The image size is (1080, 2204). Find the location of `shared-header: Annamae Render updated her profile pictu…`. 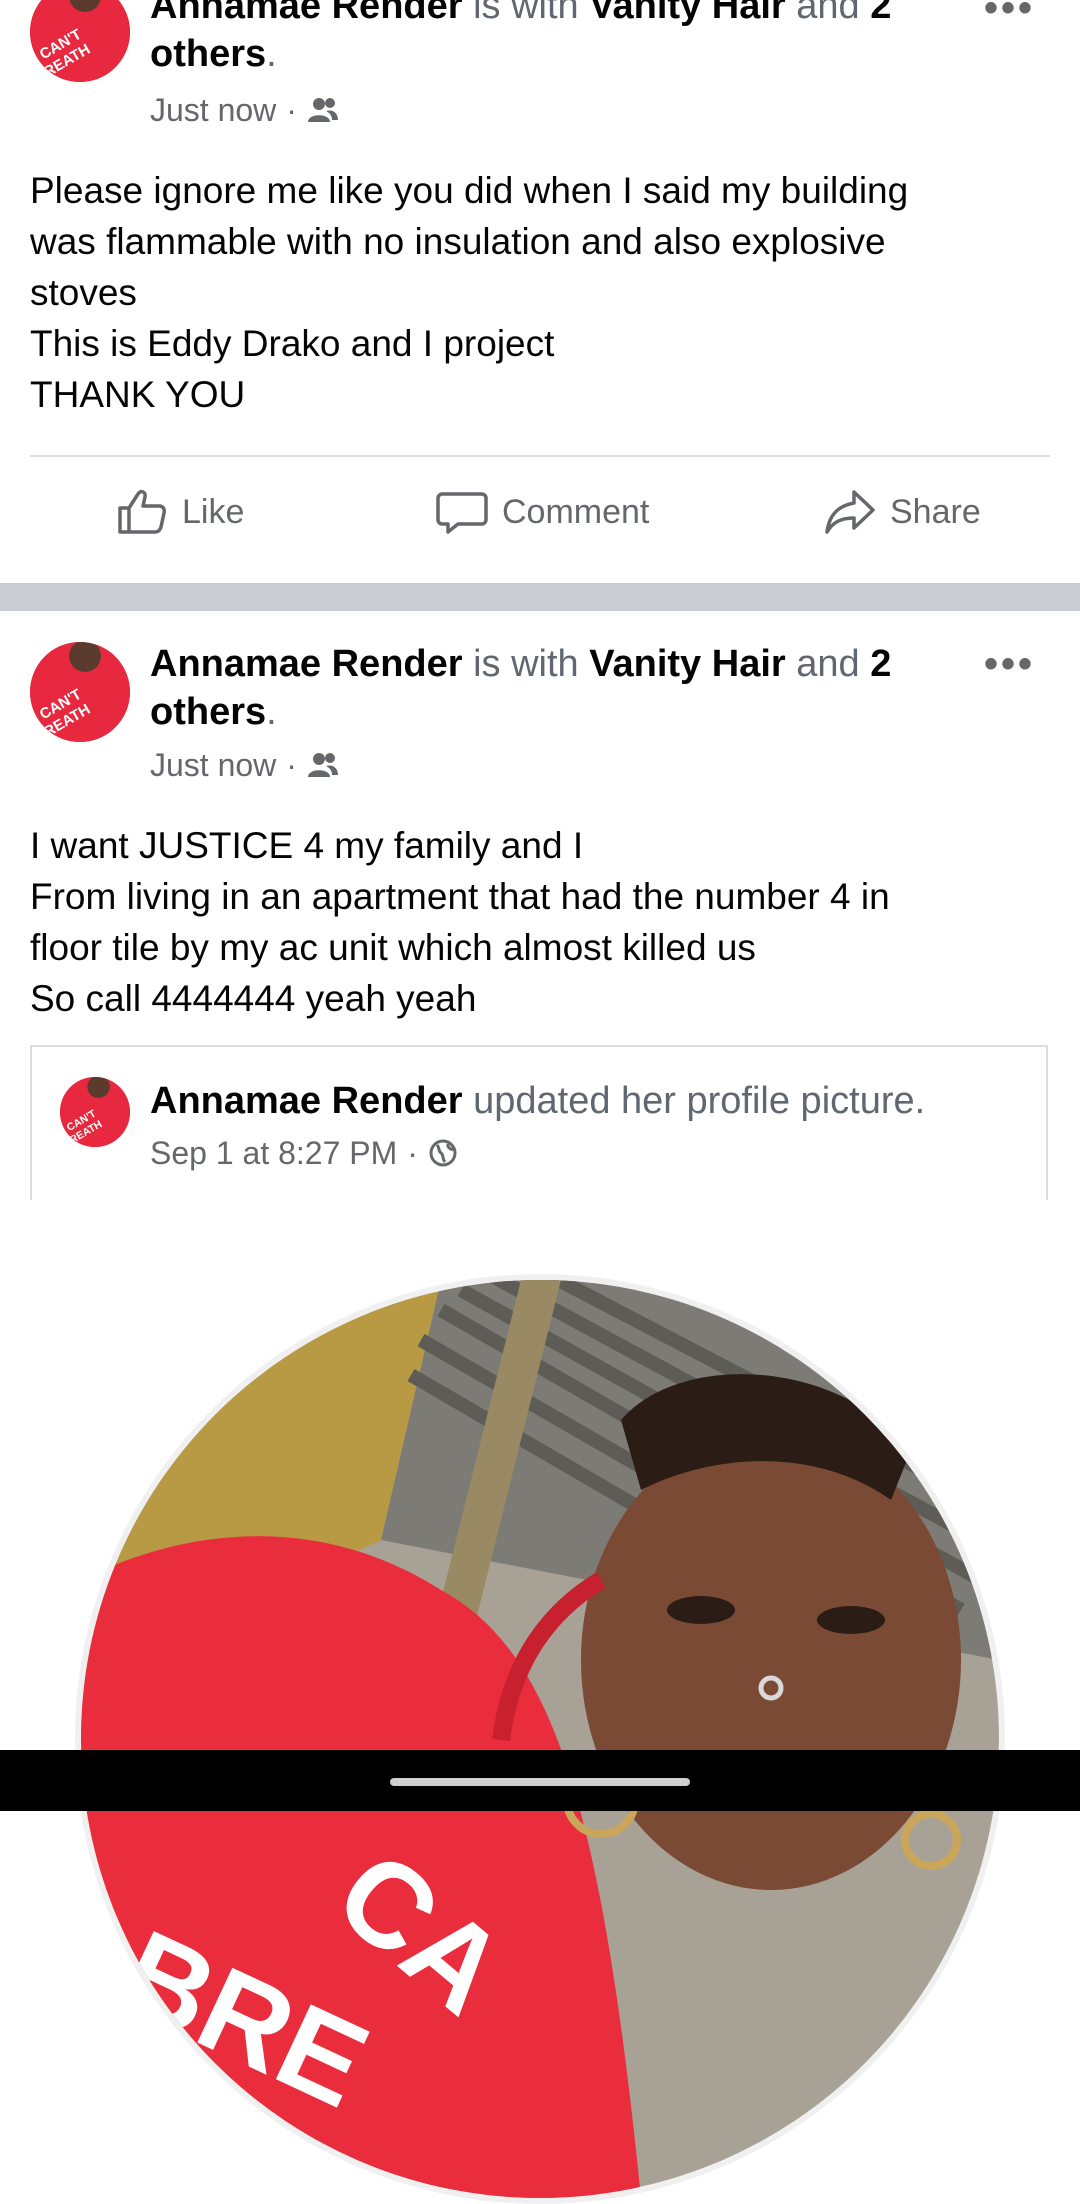

shared-header: Annamae Render updated her profile pictu… is located at coordinates (537, 1101).